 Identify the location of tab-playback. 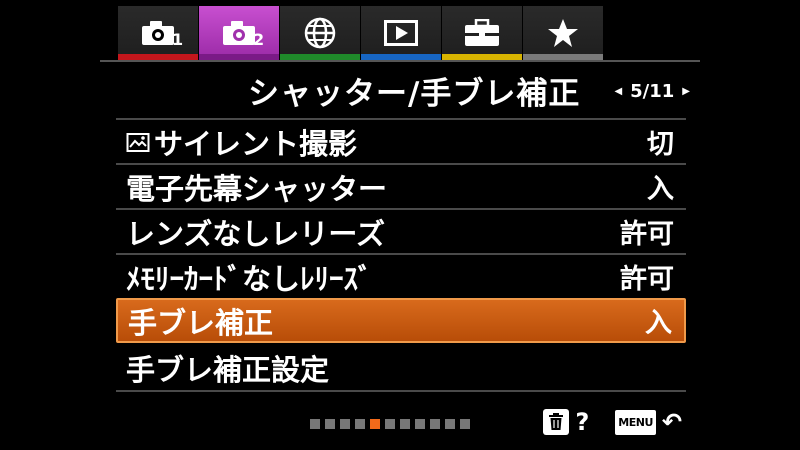
(400, 33).